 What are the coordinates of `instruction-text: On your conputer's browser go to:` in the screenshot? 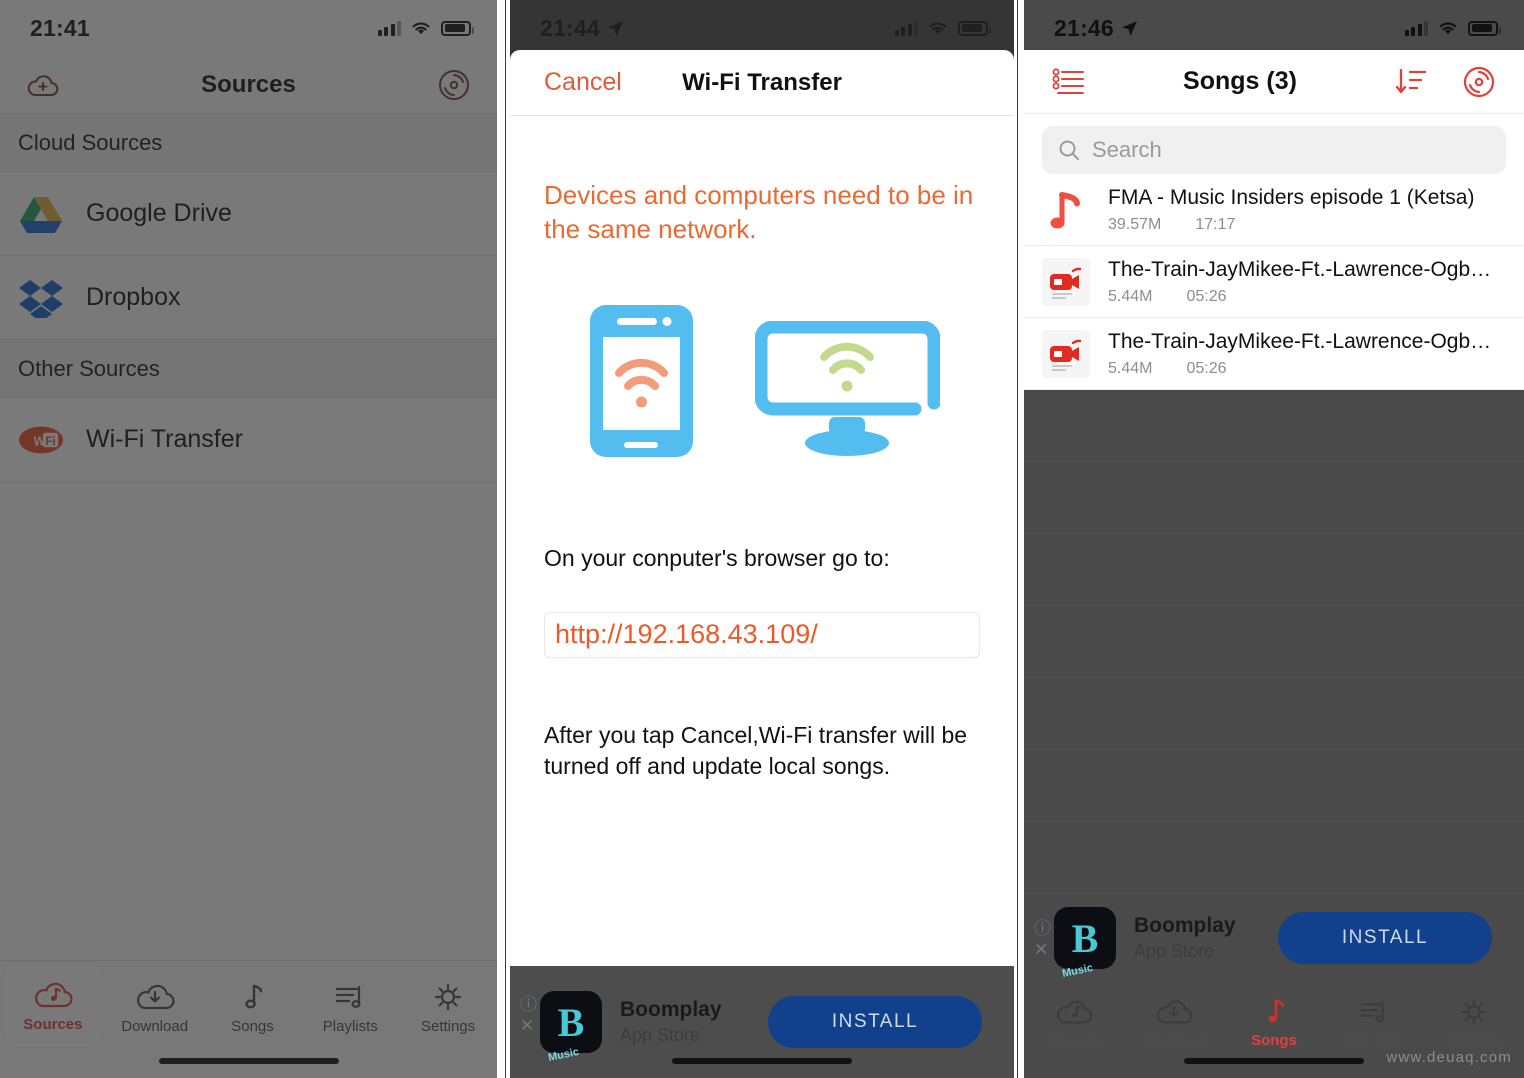 It's located at (717, 557).